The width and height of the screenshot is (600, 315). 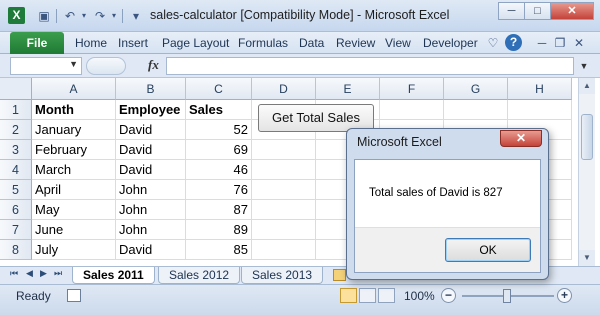 What do you see at coordinates (14, 273) in the screenshot?
I see `first-sheet-icon: ⏮` at bounding box center [14, 273].